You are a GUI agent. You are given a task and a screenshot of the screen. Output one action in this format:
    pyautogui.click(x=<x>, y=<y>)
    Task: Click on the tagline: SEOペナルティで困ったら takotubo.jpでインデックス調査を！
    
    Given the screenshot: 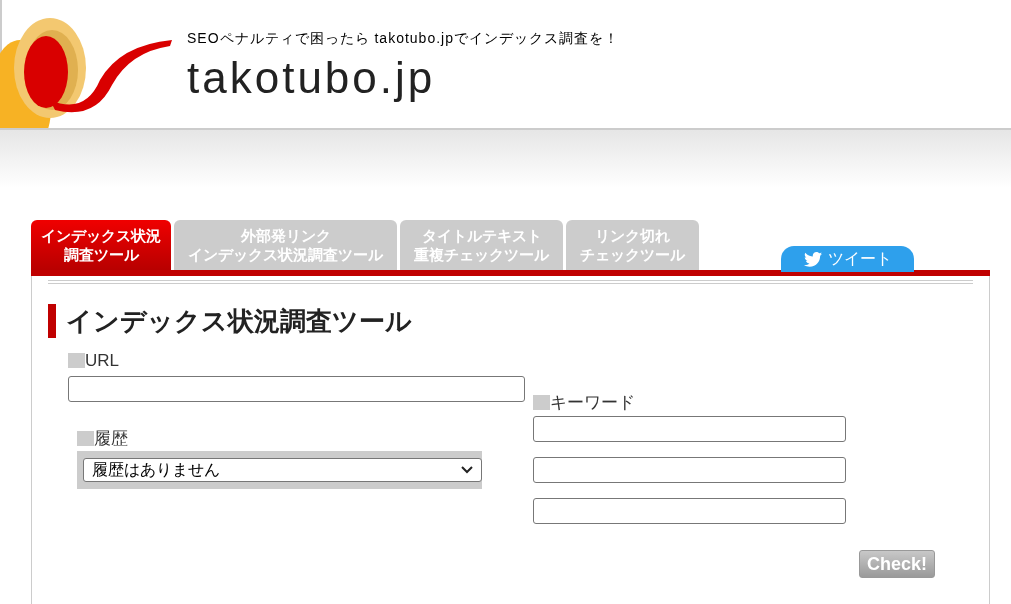 What is the action you would take?
    pyautogui.click(x=403, y=38)
    